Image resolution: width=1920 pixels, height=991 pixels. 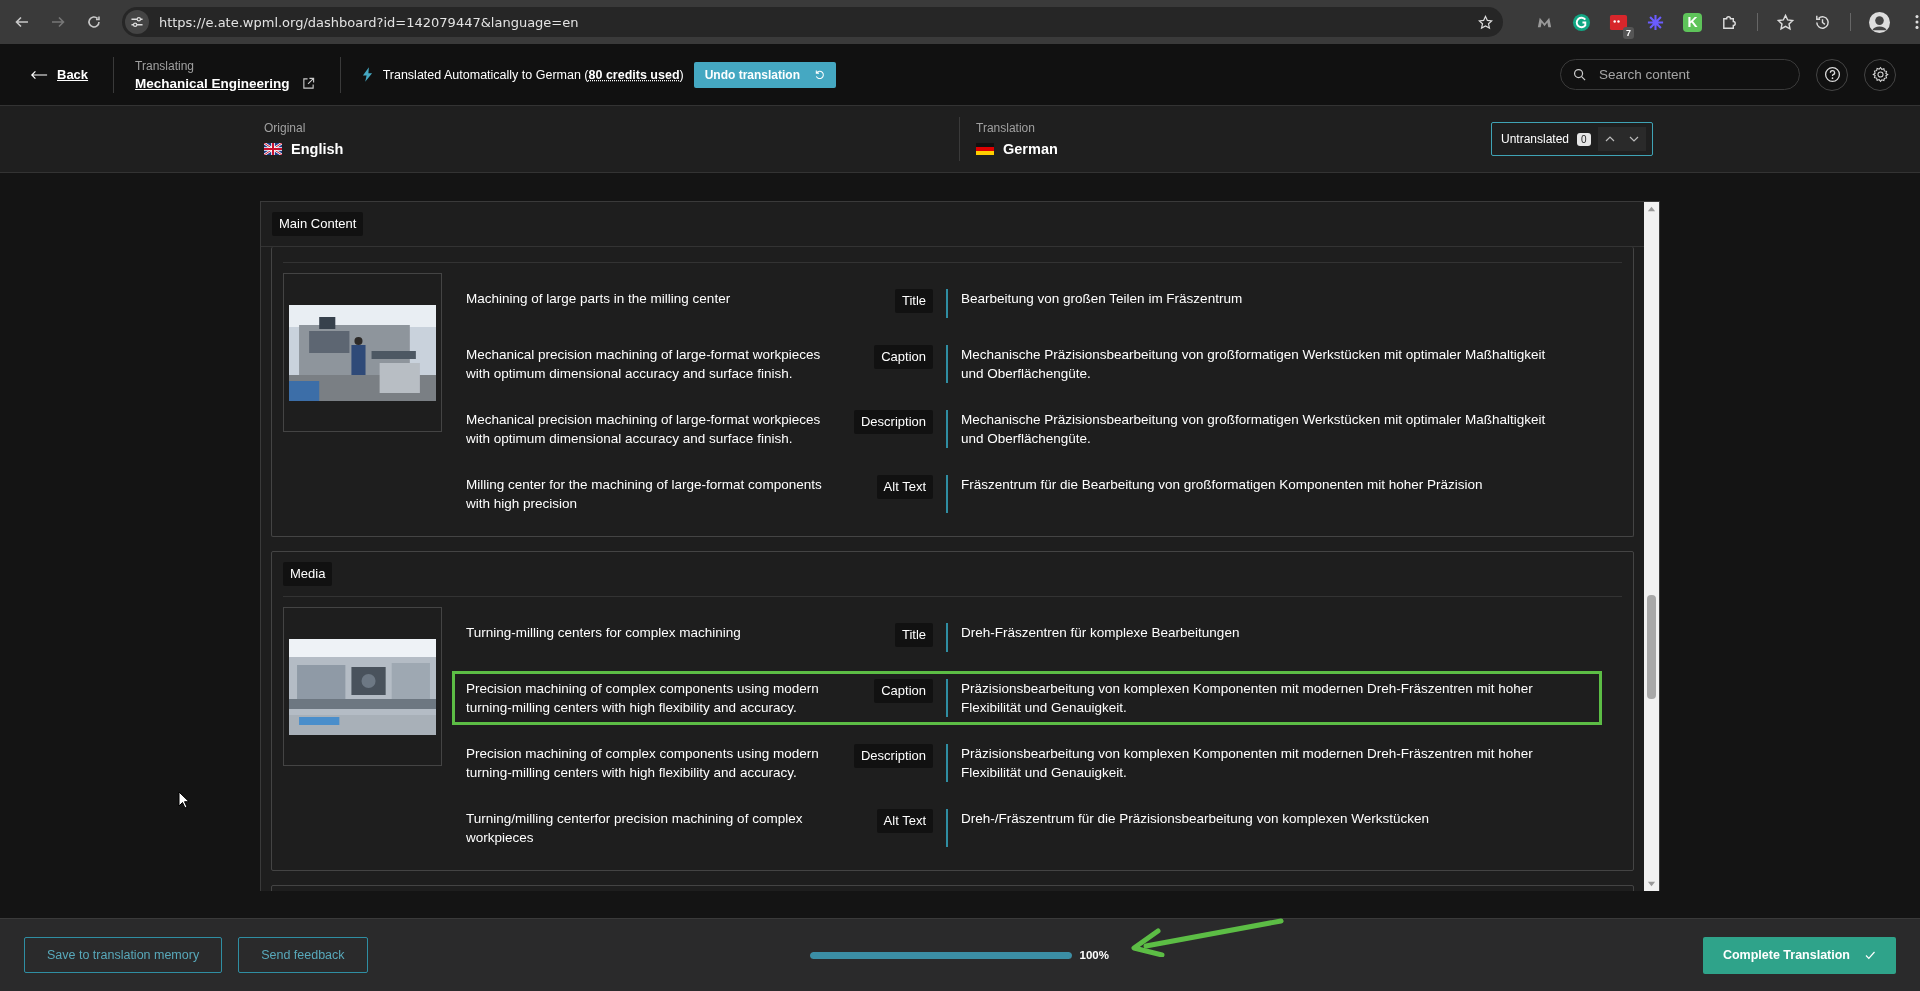 What do you see at coordinates (1917, 22) in the screenshot?
I see `menu-icon` at bounding box center [1917, 22].